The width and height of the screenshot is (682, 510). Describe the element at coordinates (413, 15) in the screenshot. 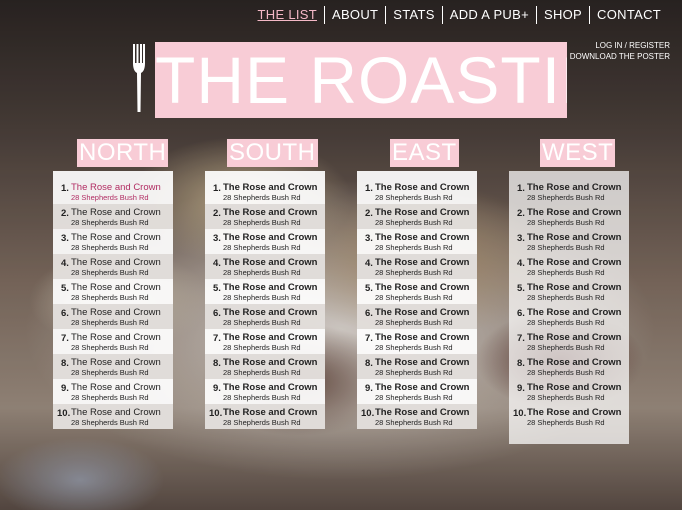

I see `nav-stats: STATS` at that location.